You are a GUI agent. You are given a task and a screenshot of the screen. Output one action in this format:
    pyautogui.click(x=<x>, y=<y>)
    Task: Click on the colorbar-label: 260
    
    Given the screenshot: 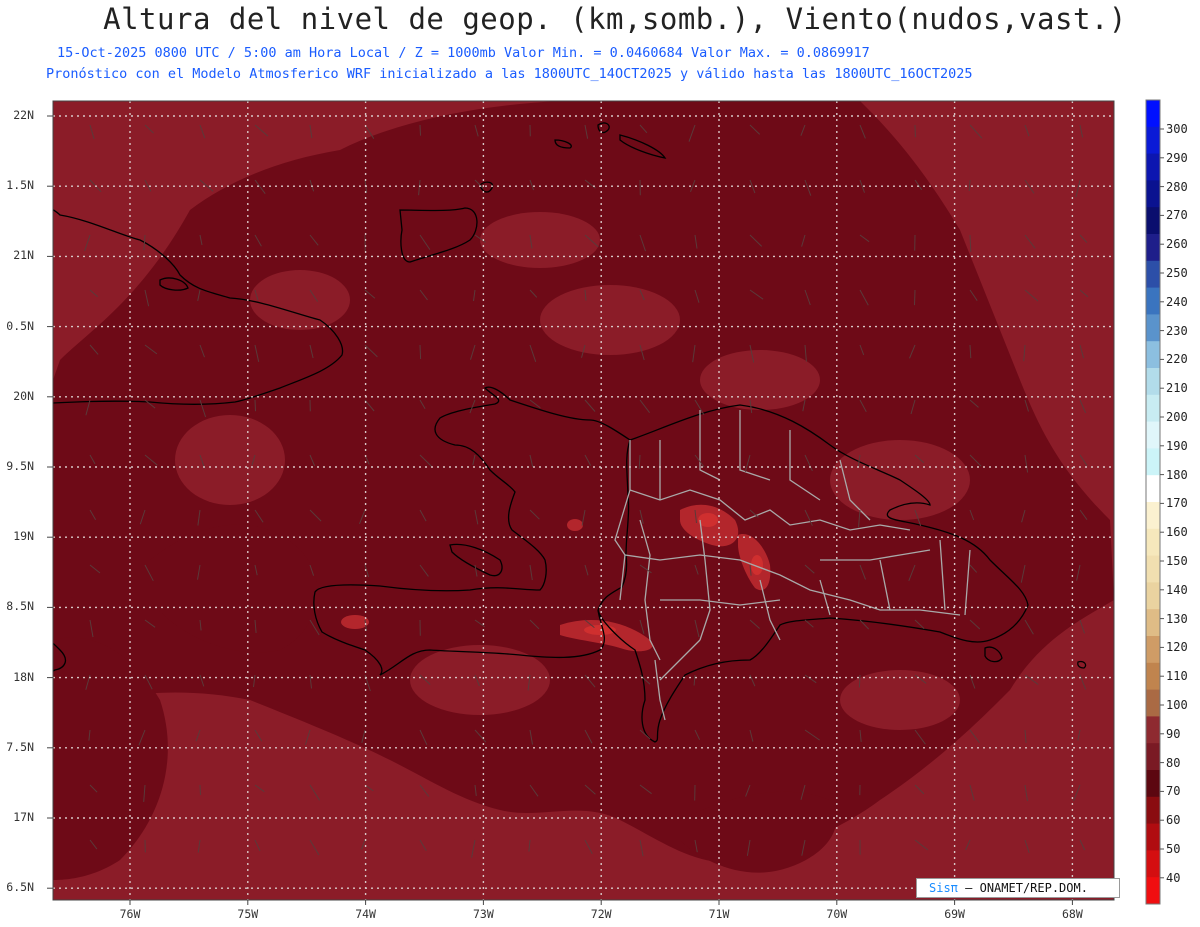 What is the action you would take?
    pyautogui.click(x=1177, y=244)
    